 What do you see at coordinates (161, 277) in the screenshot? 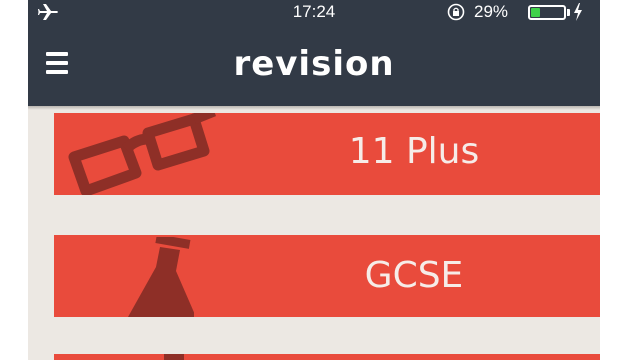
I see `flask-icon` at bounding box center [161, 277].